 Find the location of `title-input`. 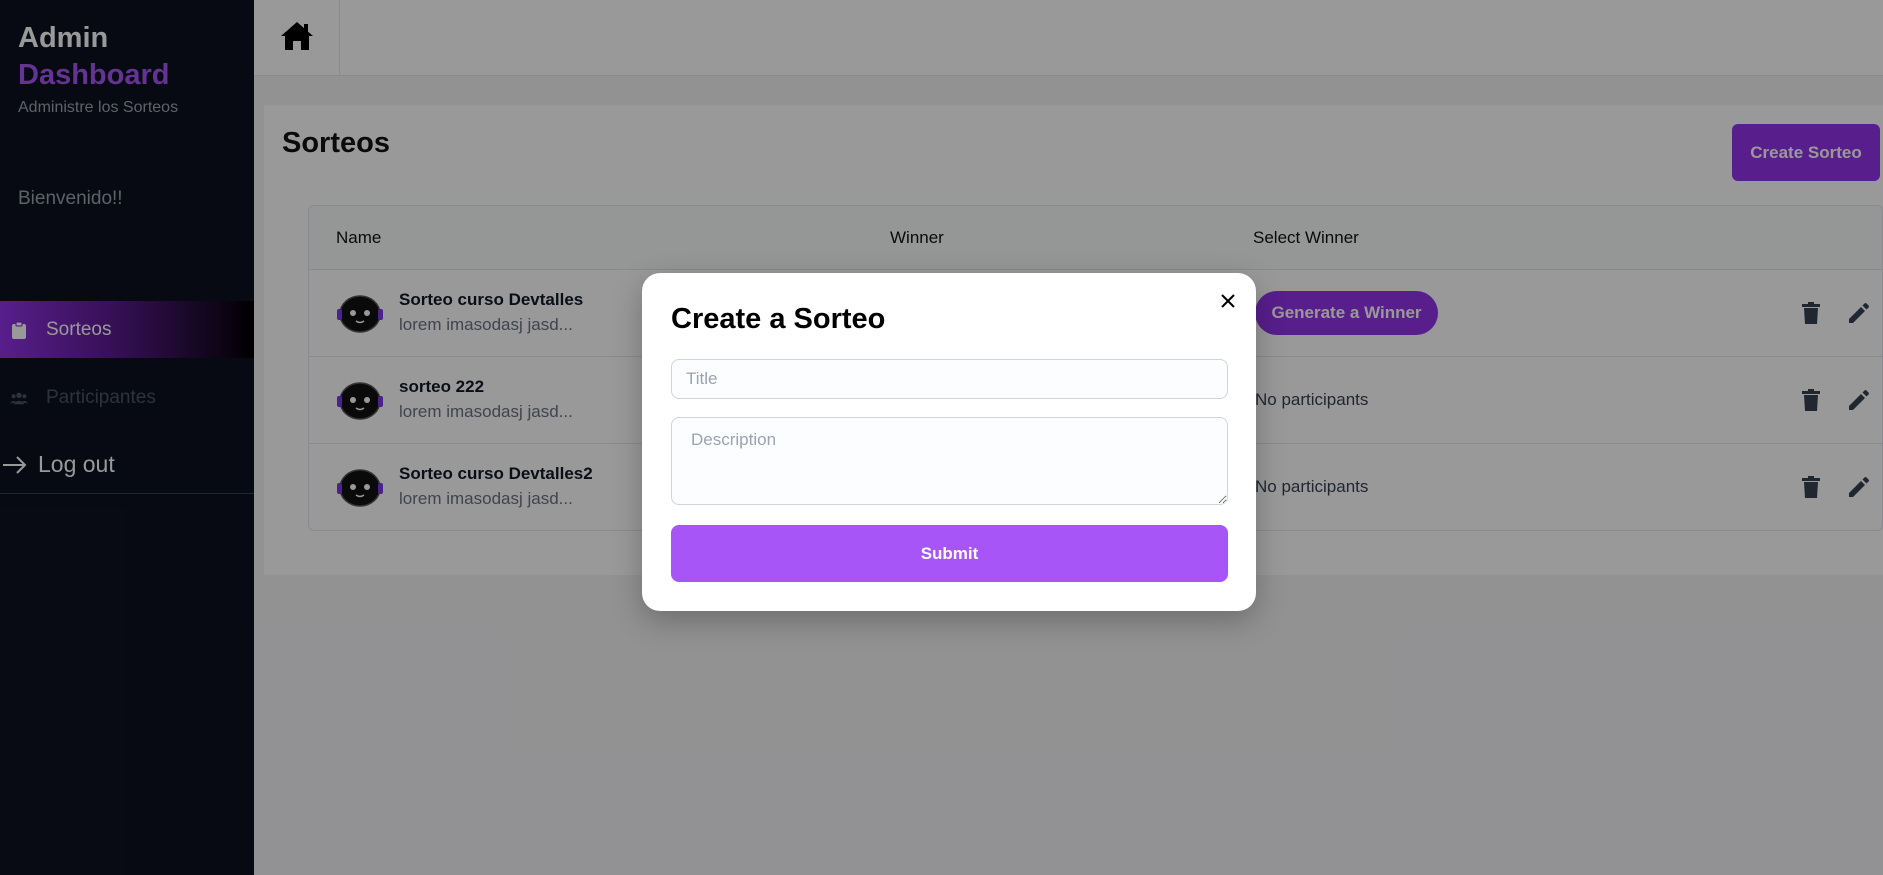

title-input is located at coordinates (949, 379).